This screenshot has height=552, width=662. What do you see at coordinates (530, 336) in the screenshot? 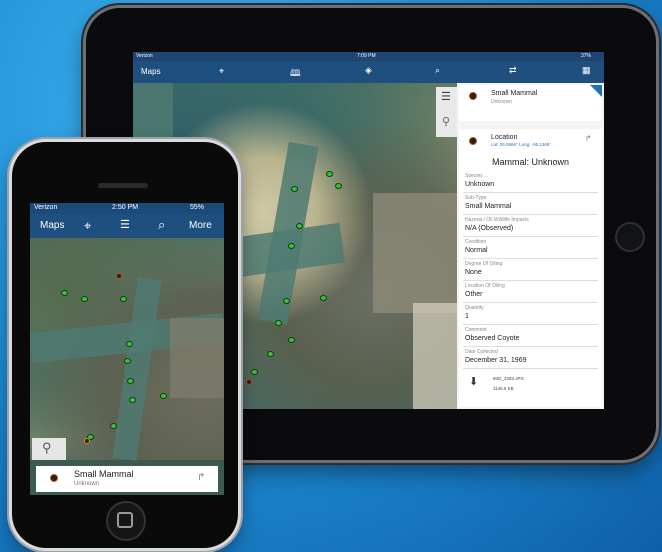
I see `field-row: Comment Observed Coyote` at bounding box center [530, 336].